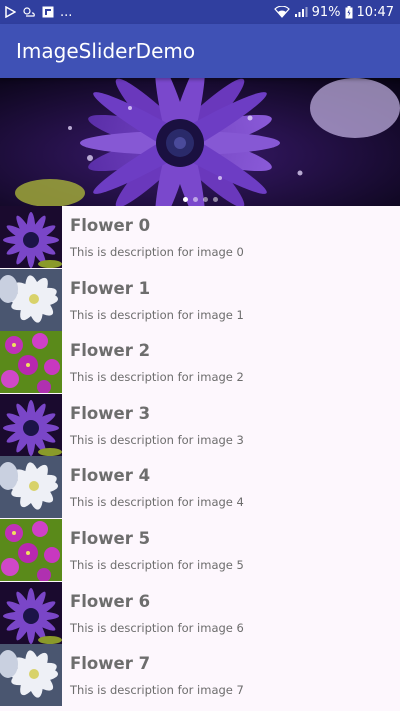  I want to click on item-description: This is description for image 3, so click(157, 439).